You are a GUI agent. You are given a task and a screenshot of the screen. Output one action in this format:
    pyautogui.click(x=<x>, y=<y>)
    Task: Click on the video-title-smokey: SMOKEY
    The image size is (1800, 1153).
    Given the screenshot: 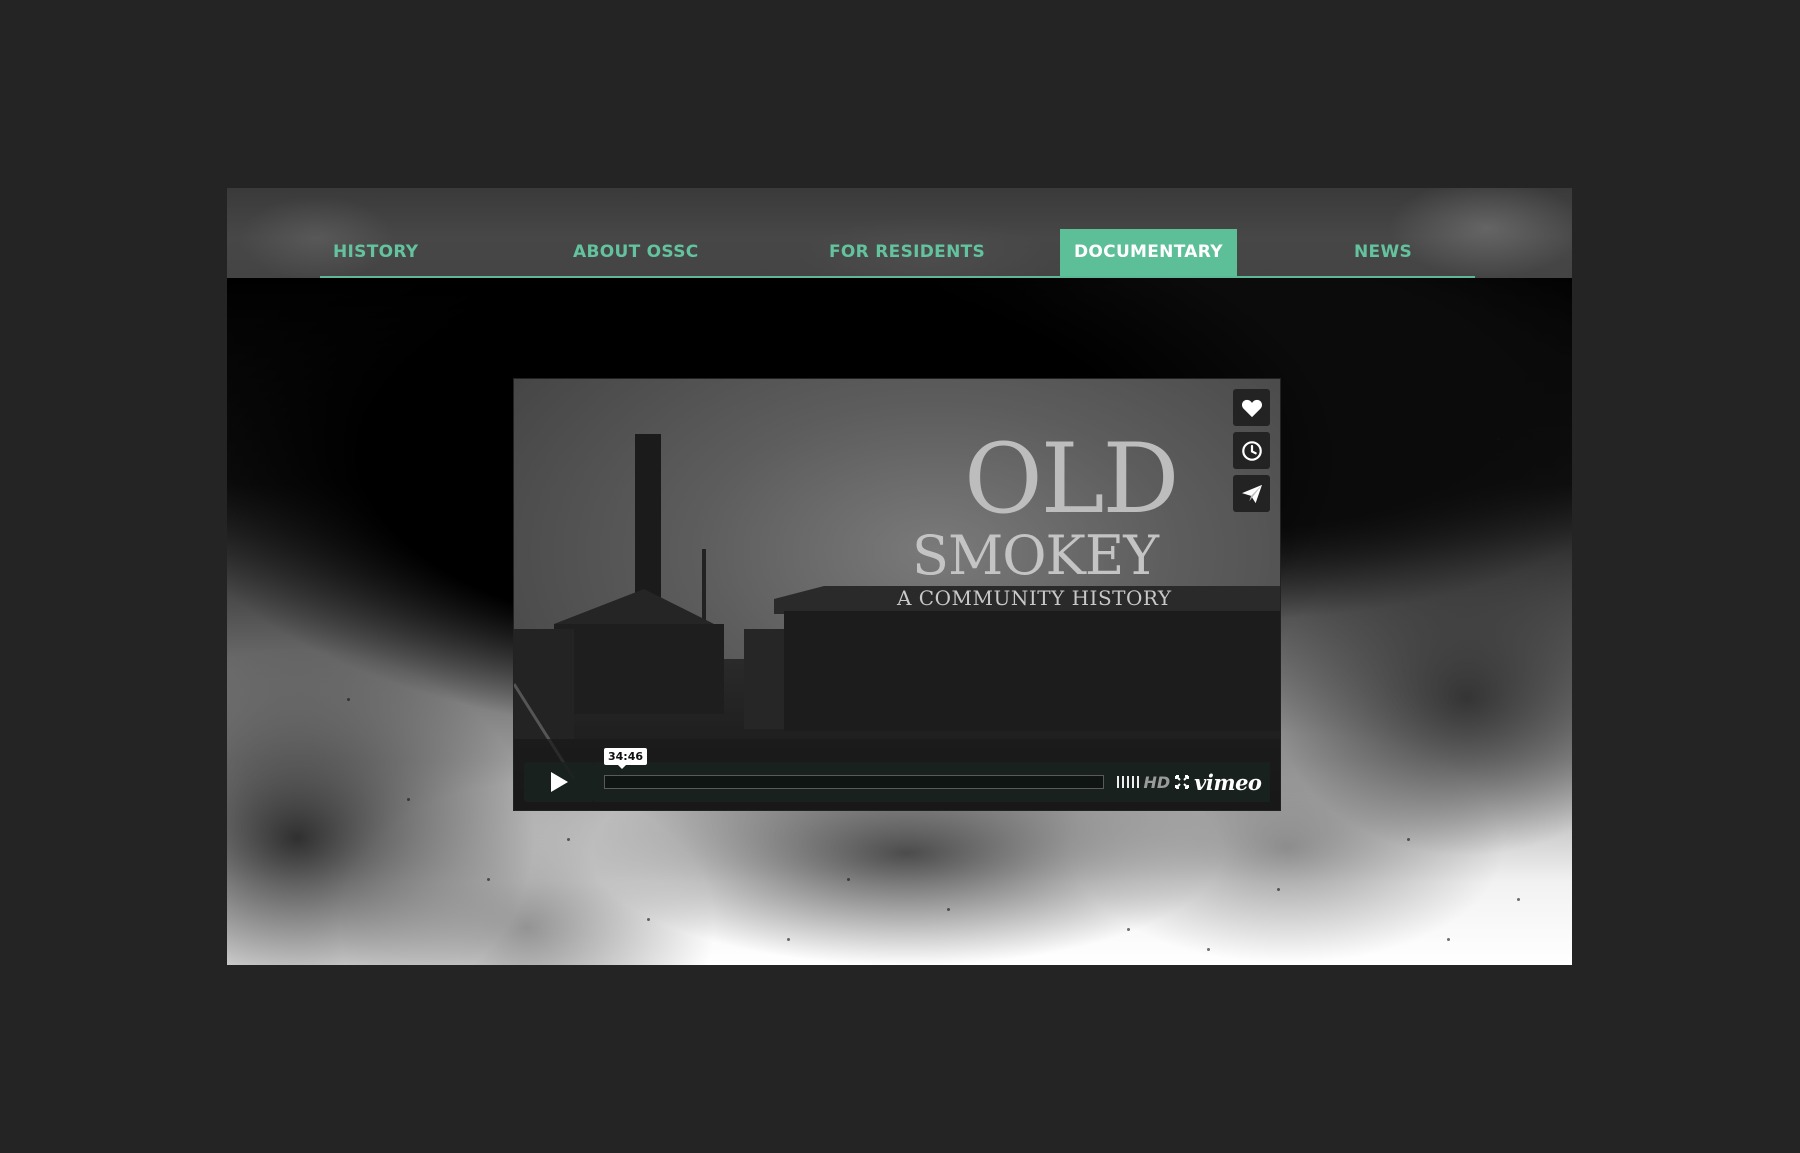 What is the action you would take?
    pyautogui.click(x=1035, y=555)
    